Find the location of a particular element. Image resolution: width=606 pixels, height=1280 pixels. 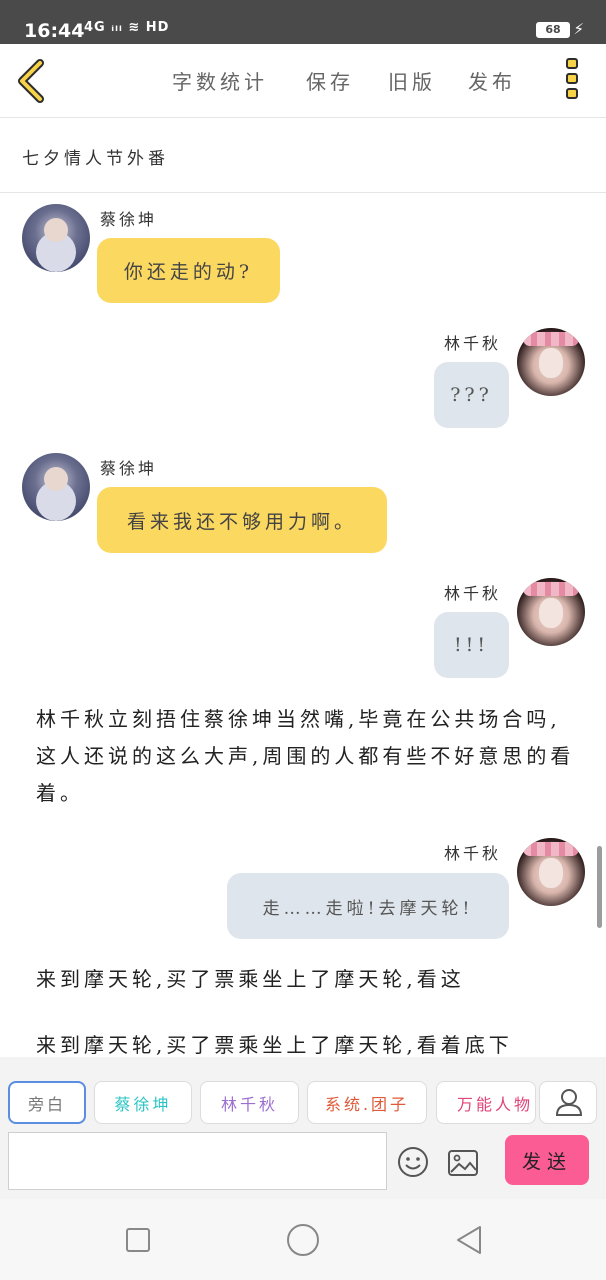

chat-bubble: !!! is located at coordinates (471, 645).